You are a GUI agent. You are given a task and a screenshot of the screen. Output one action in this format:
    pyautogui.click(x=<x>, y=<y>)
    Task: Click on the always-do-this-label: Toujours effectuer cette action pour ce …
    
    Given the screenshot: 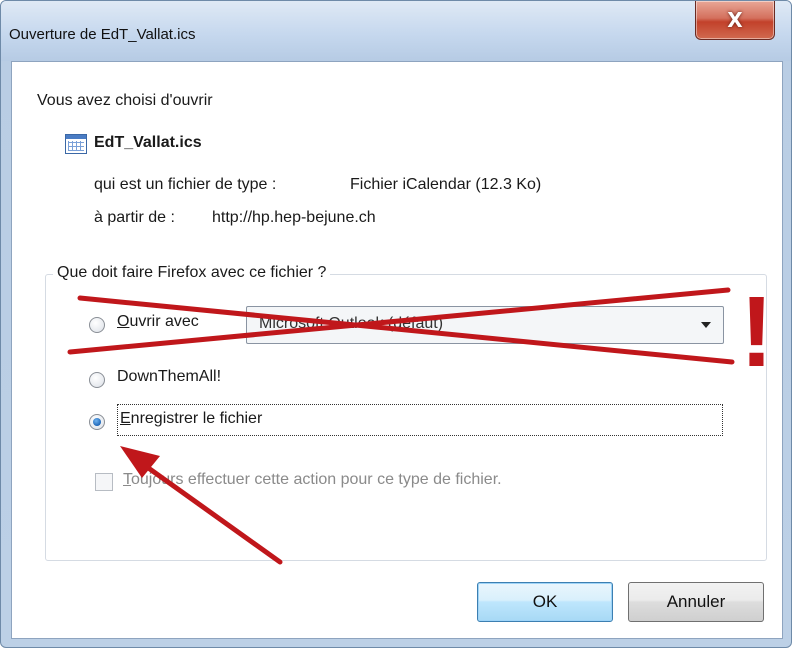 What is the action you would take?
    pyautogui.click(x=312, y=480)
    